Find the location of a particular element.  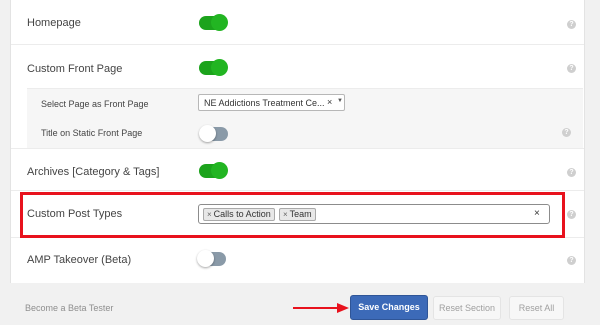

caret-down-icon: ▼ is located at coordinates (340, 101).